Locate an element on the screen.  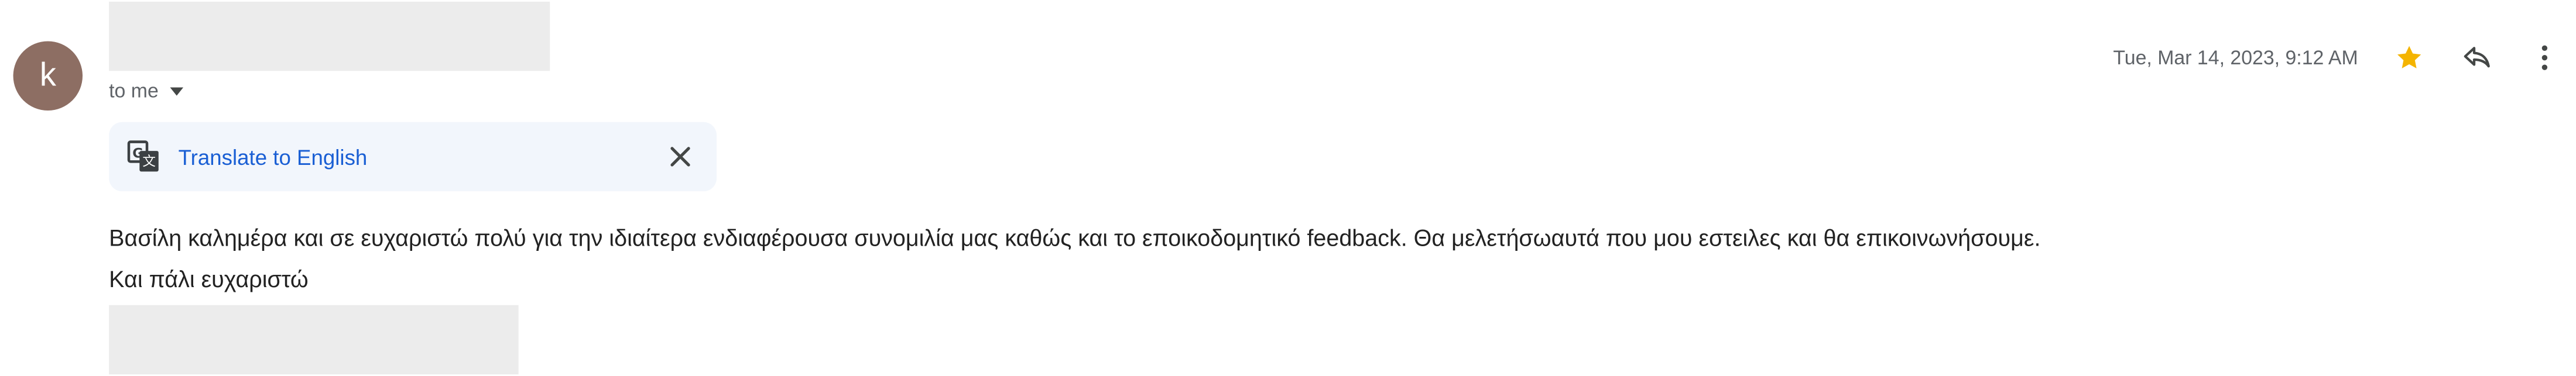
caret-down-icon is located at coordinates (177, 91).